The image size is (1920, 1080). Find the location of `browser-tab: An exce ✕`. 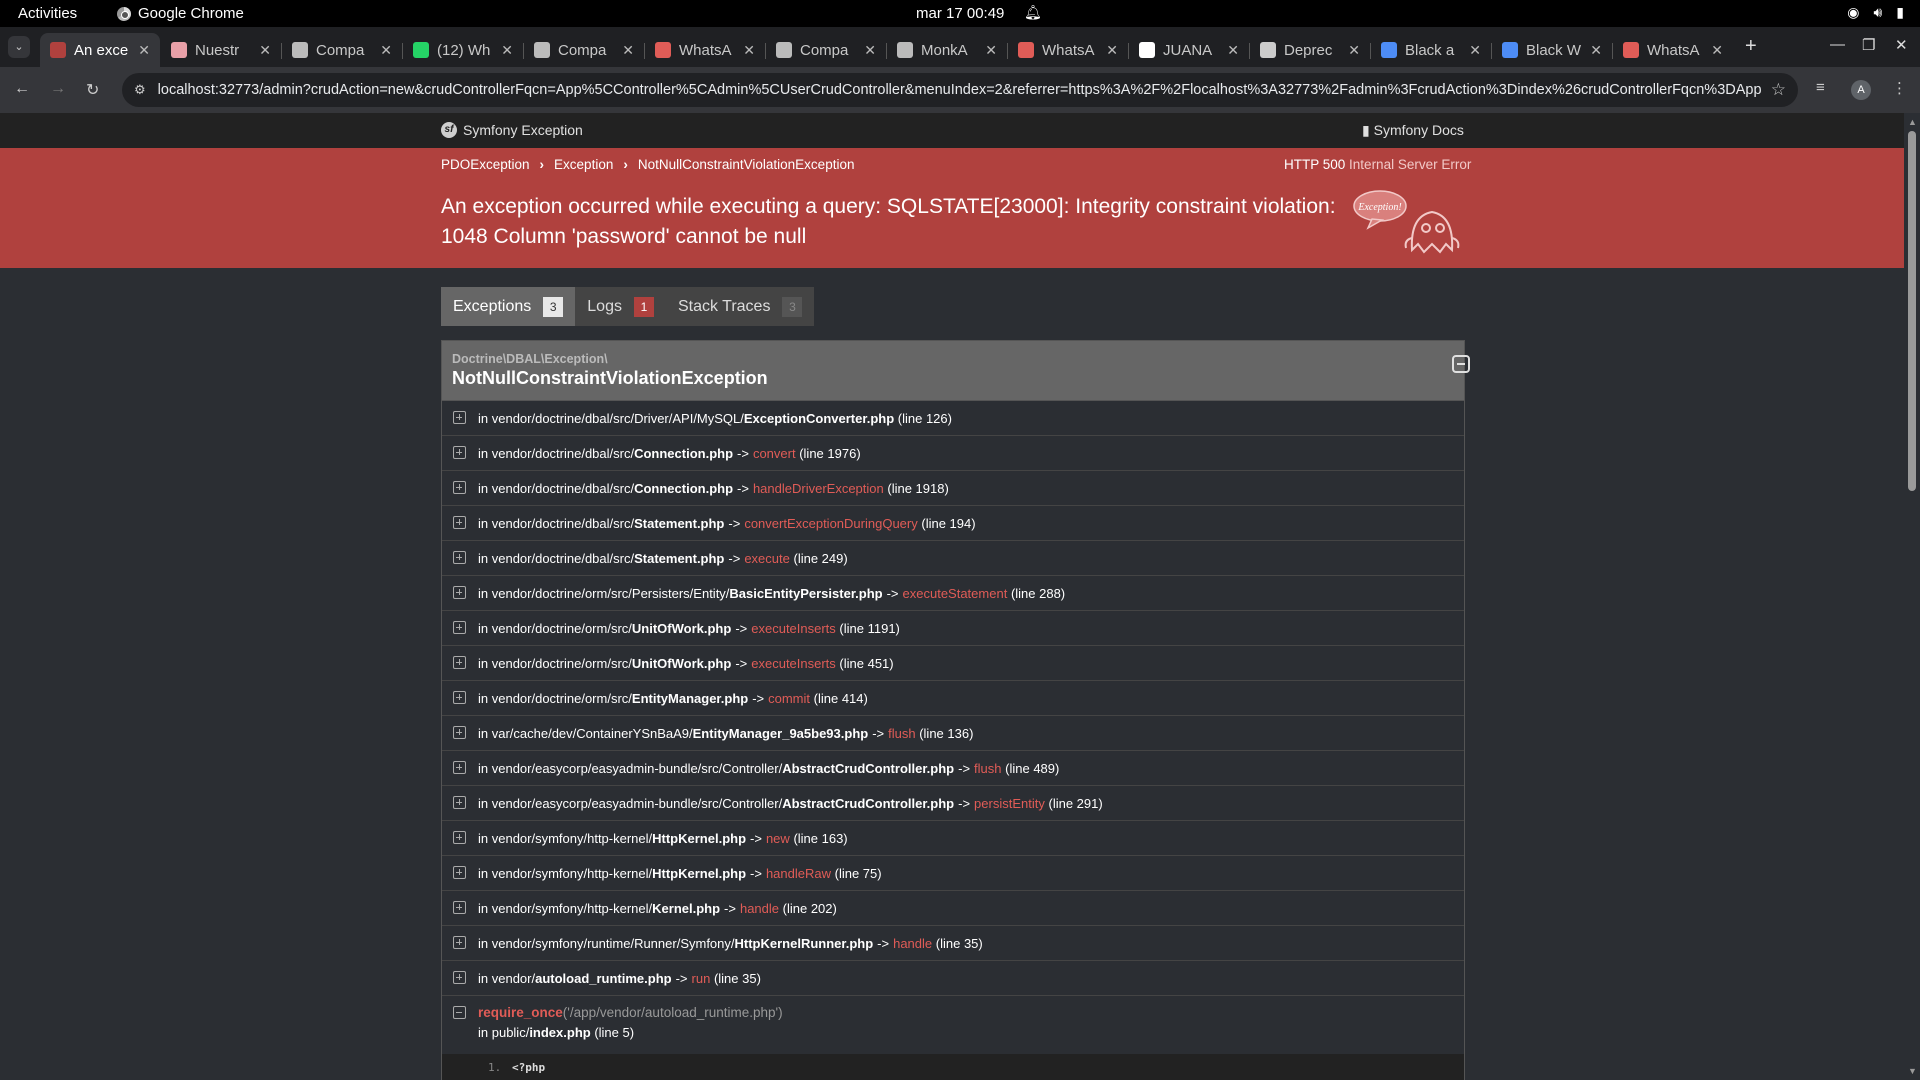

browser-tab: An exce ✕ is located at coordinates (100, 50).